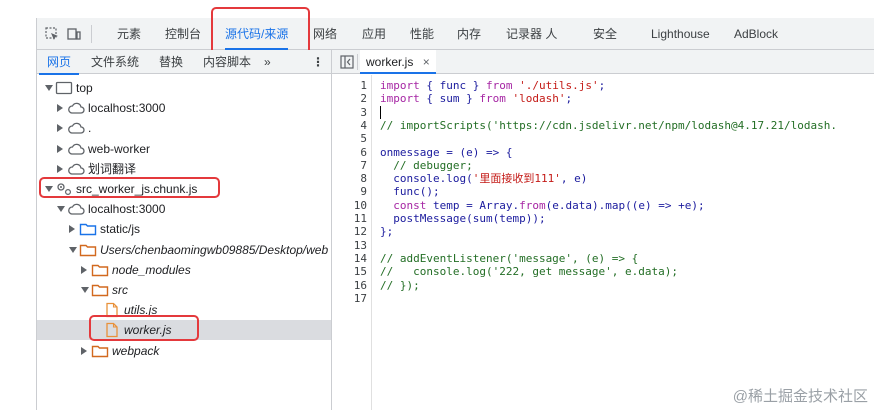  What do you see at coordinates (52, 34) in the screenshot?
I see `inspect-element-icon` at bounding box center [52, 34].